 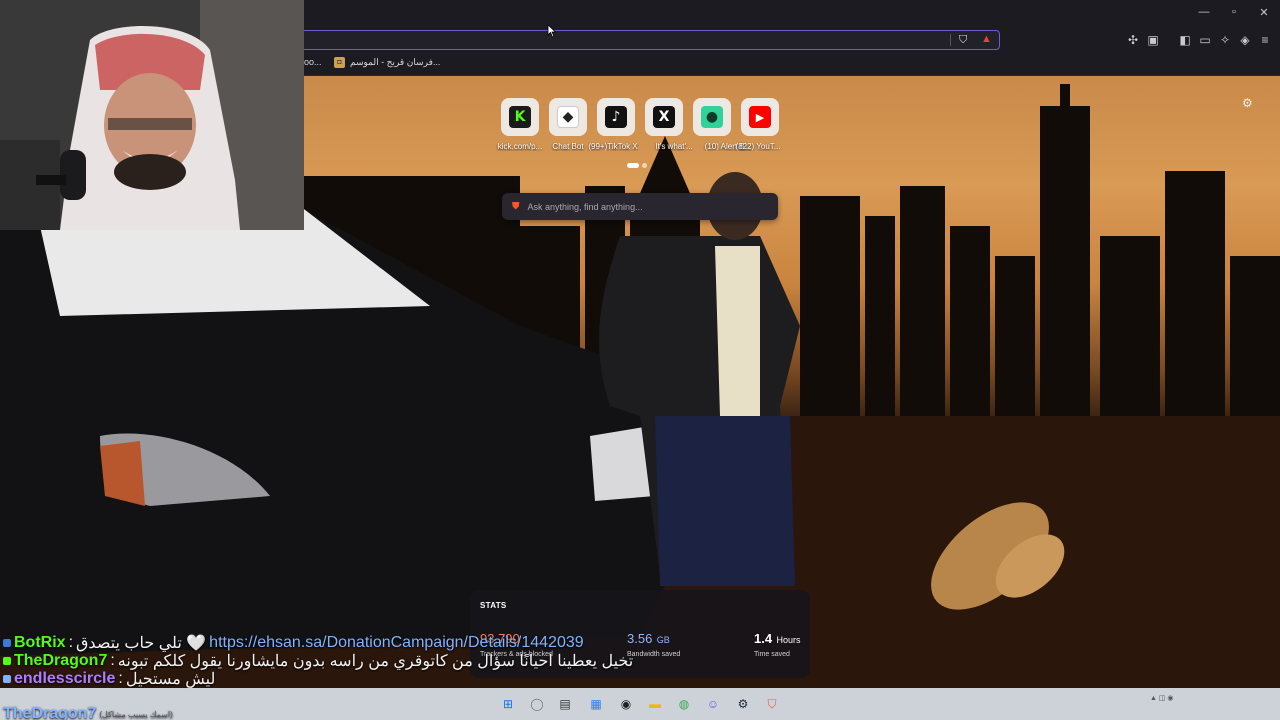 What do you see at coordinates (141, 643) in the screenshot?
I see `chat-message-text: تلي حاب يتصدق 🤍` at bounding box center [141, 643].